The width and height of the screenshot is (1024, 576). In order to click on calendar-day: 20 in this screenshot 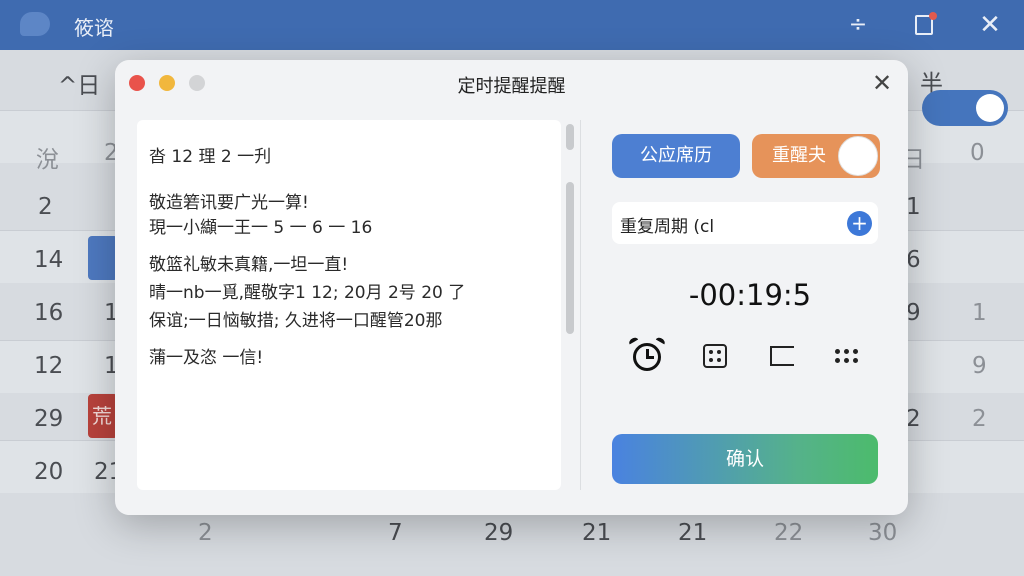, I will do `click(48, 472)`.